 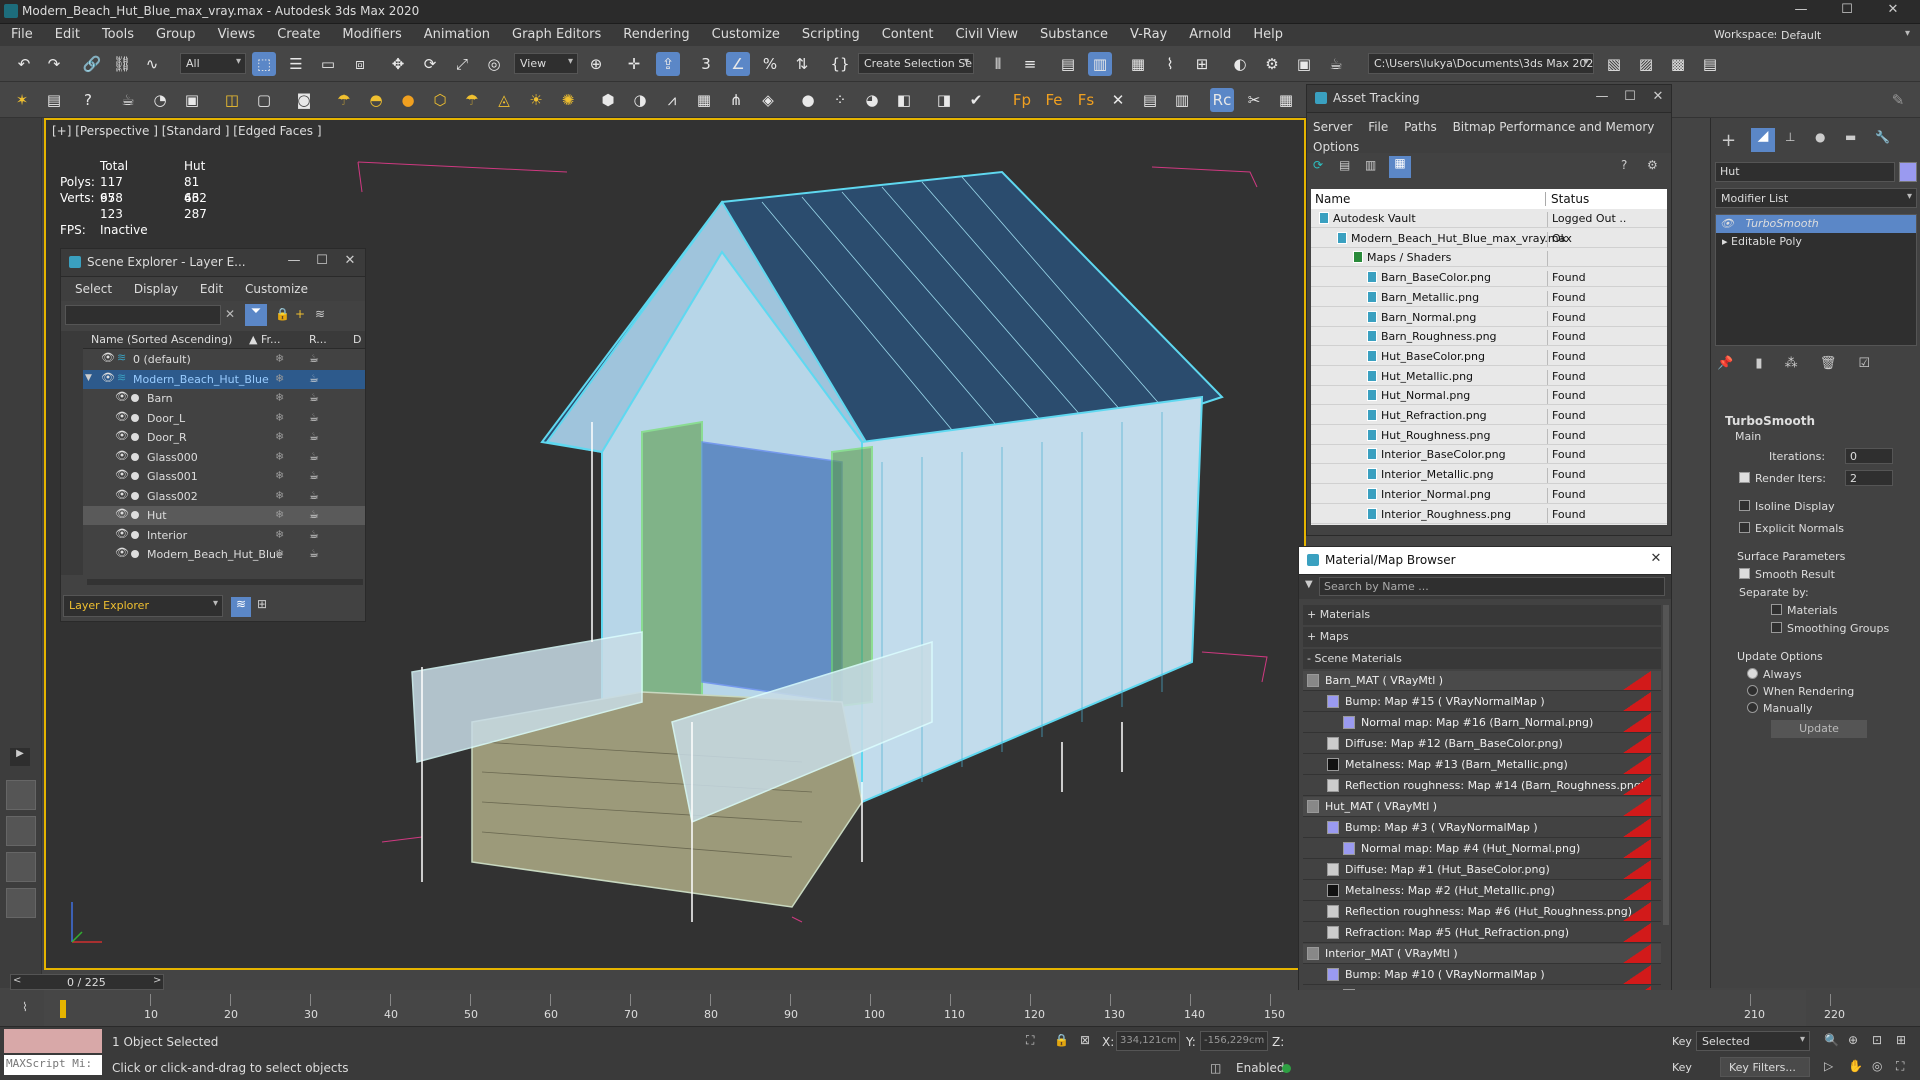 I want to click on hierarchy-tab-icon: ⊥, so click(x=1790, y=137).